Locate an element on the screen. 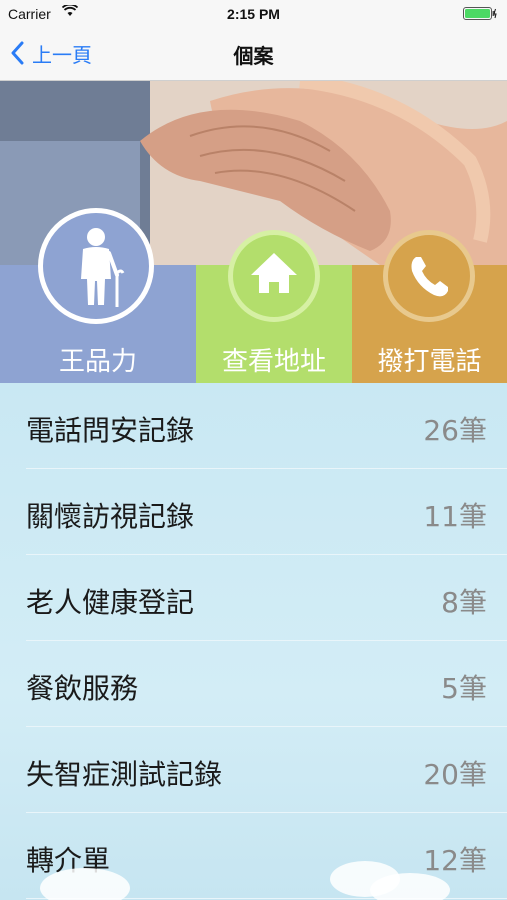 This screenshot has height=900, width=507. home-icon is located at coordinates (274, 276).